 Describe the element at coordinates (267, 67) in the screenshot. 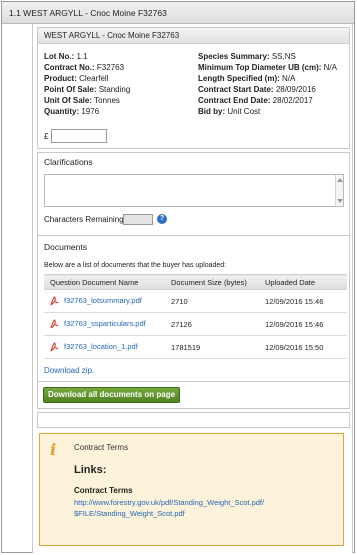

I see `field-min-top-diameter: Minimum Top Diameter UB (cm): N/A` at that location.